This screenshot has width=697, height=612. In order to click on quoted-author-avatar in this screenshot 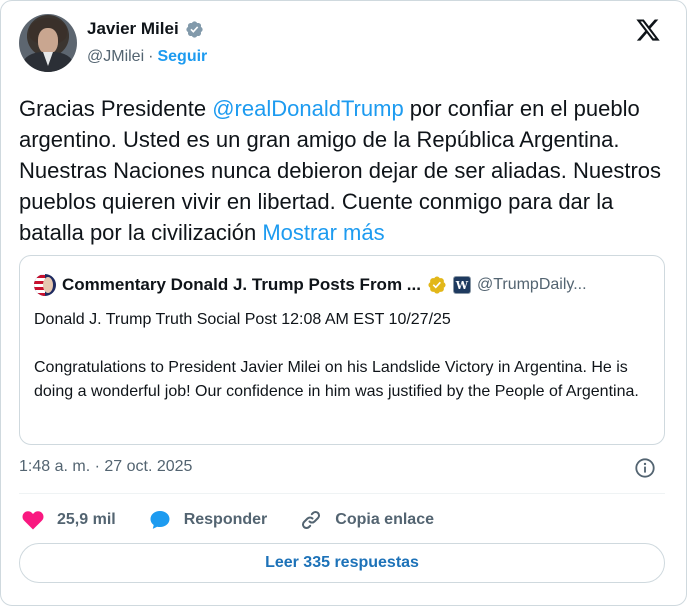, I will do `click(45, 285)`.